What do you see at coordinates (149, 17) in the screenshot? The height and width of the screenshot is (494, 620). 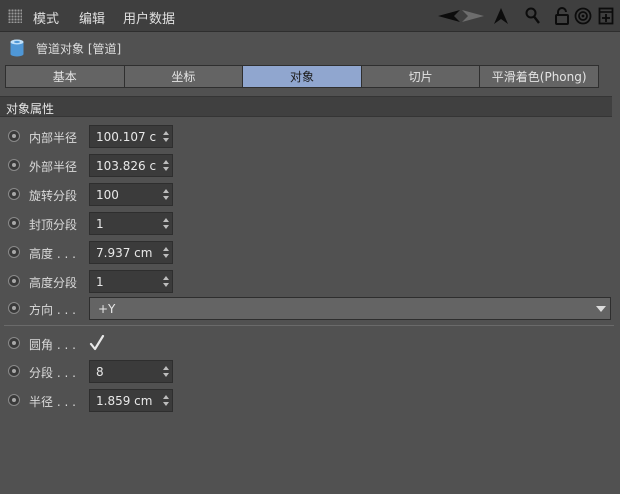 I see `menu-user-data: 用户数据` at bounding box center [149, 17].